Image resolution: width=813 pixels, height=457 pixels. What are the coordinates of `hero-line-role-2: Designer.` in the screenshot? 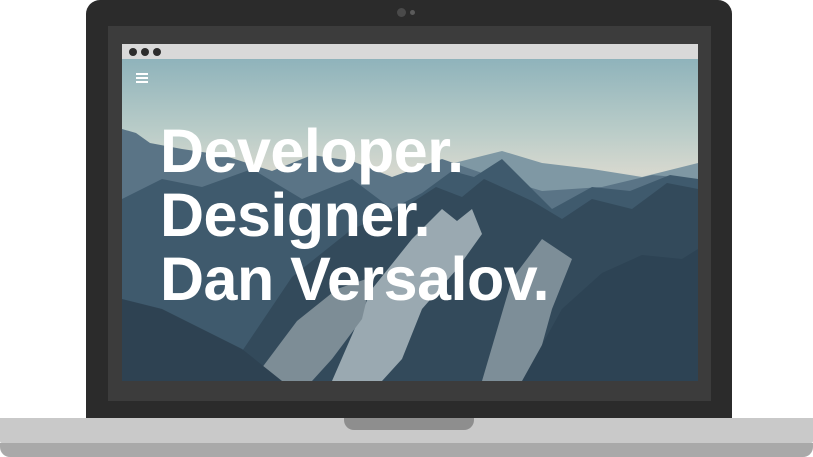 It's located at (295, 215).